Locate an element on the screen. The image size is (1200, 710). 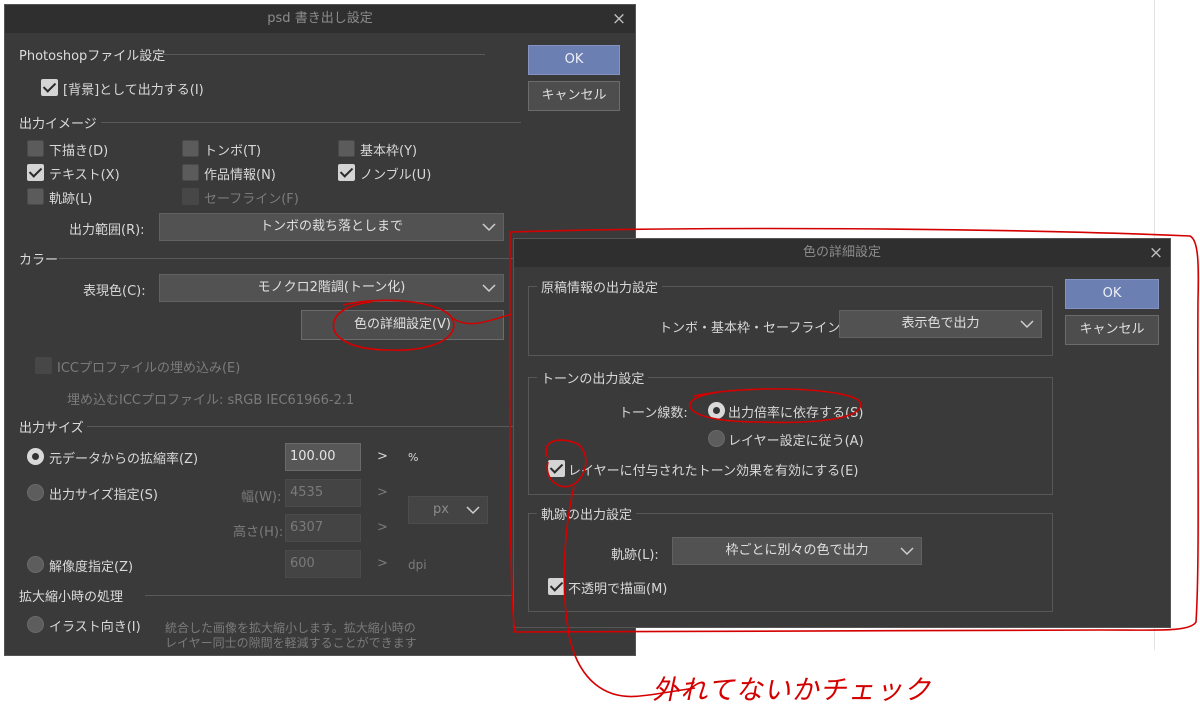
tone-effect-label: レイヤーに付与されたトーン効果を有効にする(E) is located at coordinates (713, 471).